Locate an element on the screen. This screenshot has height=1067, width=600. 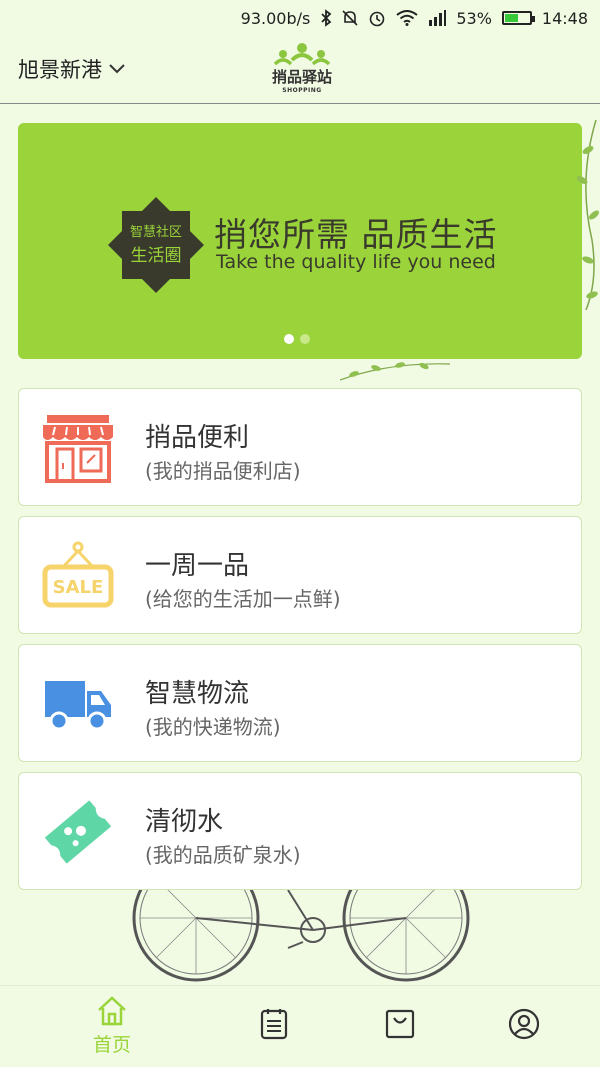
menu-subtitle: (我的捎品便利店) is located at coordinates (223, 471).